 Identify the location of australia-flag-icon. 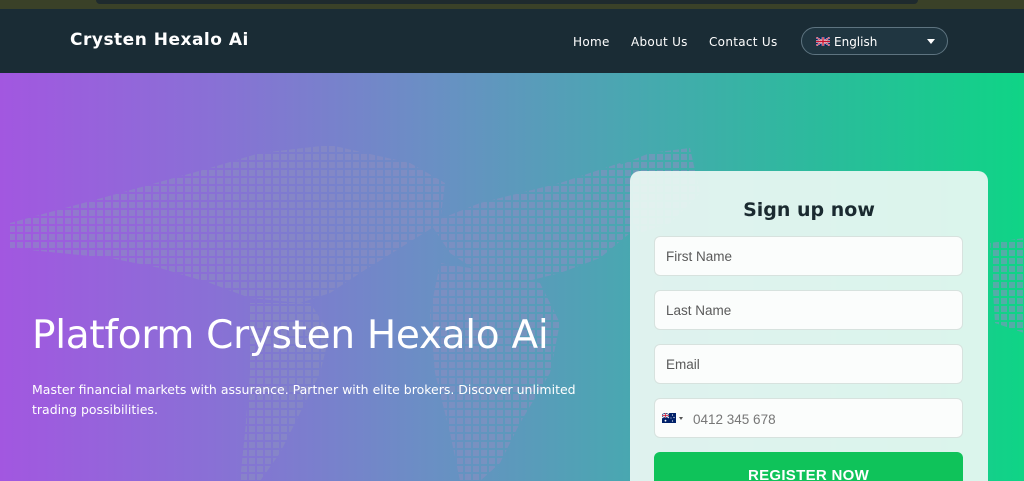
(669, 418).